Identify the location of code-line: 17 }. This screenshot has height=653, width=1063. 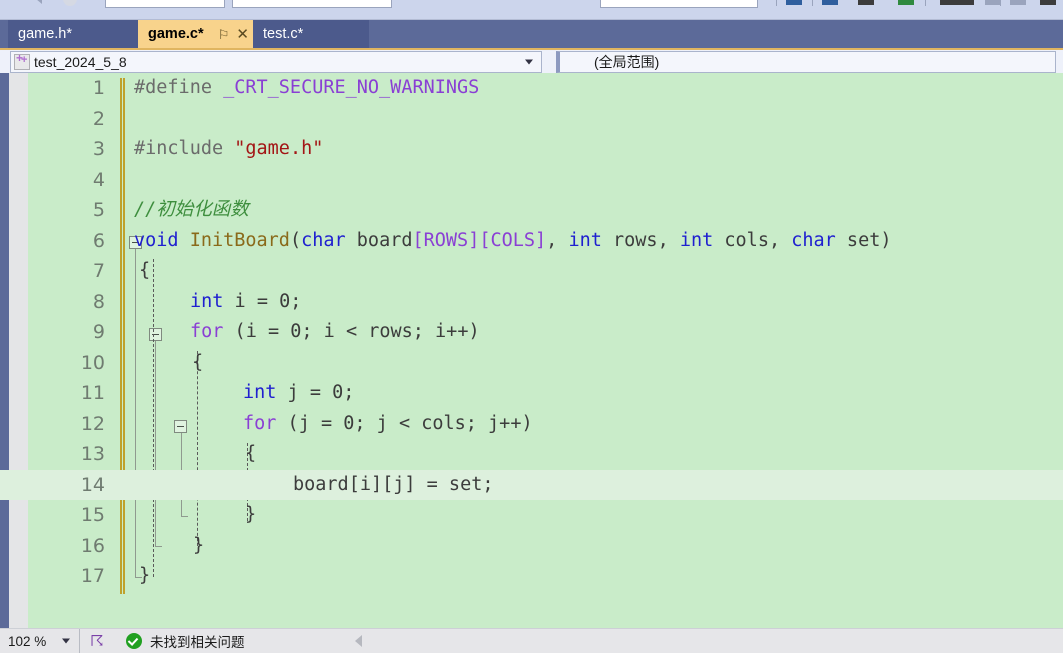
(531, 576).